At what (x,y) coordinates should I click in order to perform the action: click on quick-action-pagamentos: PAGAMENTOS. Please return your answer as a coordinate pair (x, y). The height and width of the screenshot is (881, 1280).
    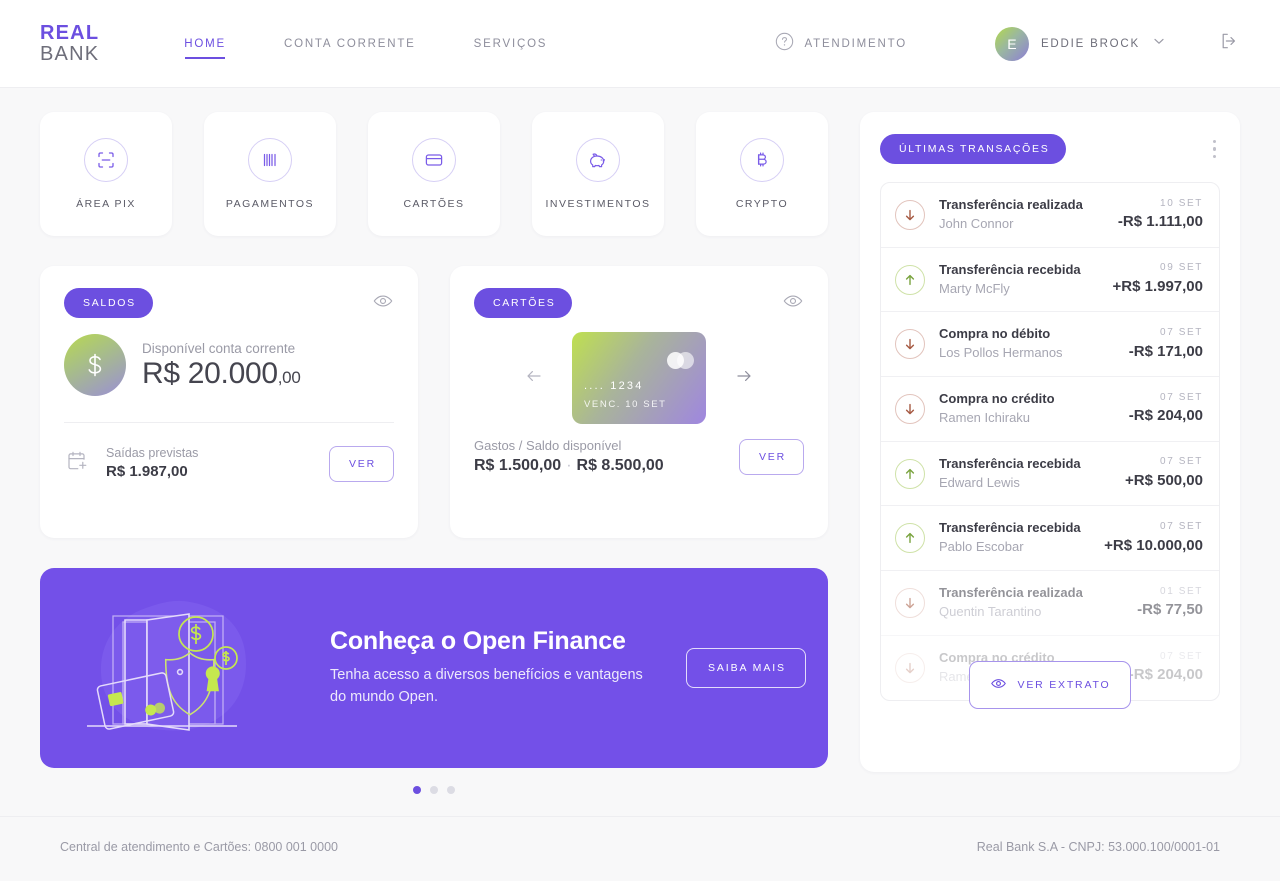
    Looking at the image, I should click on (270, 174).